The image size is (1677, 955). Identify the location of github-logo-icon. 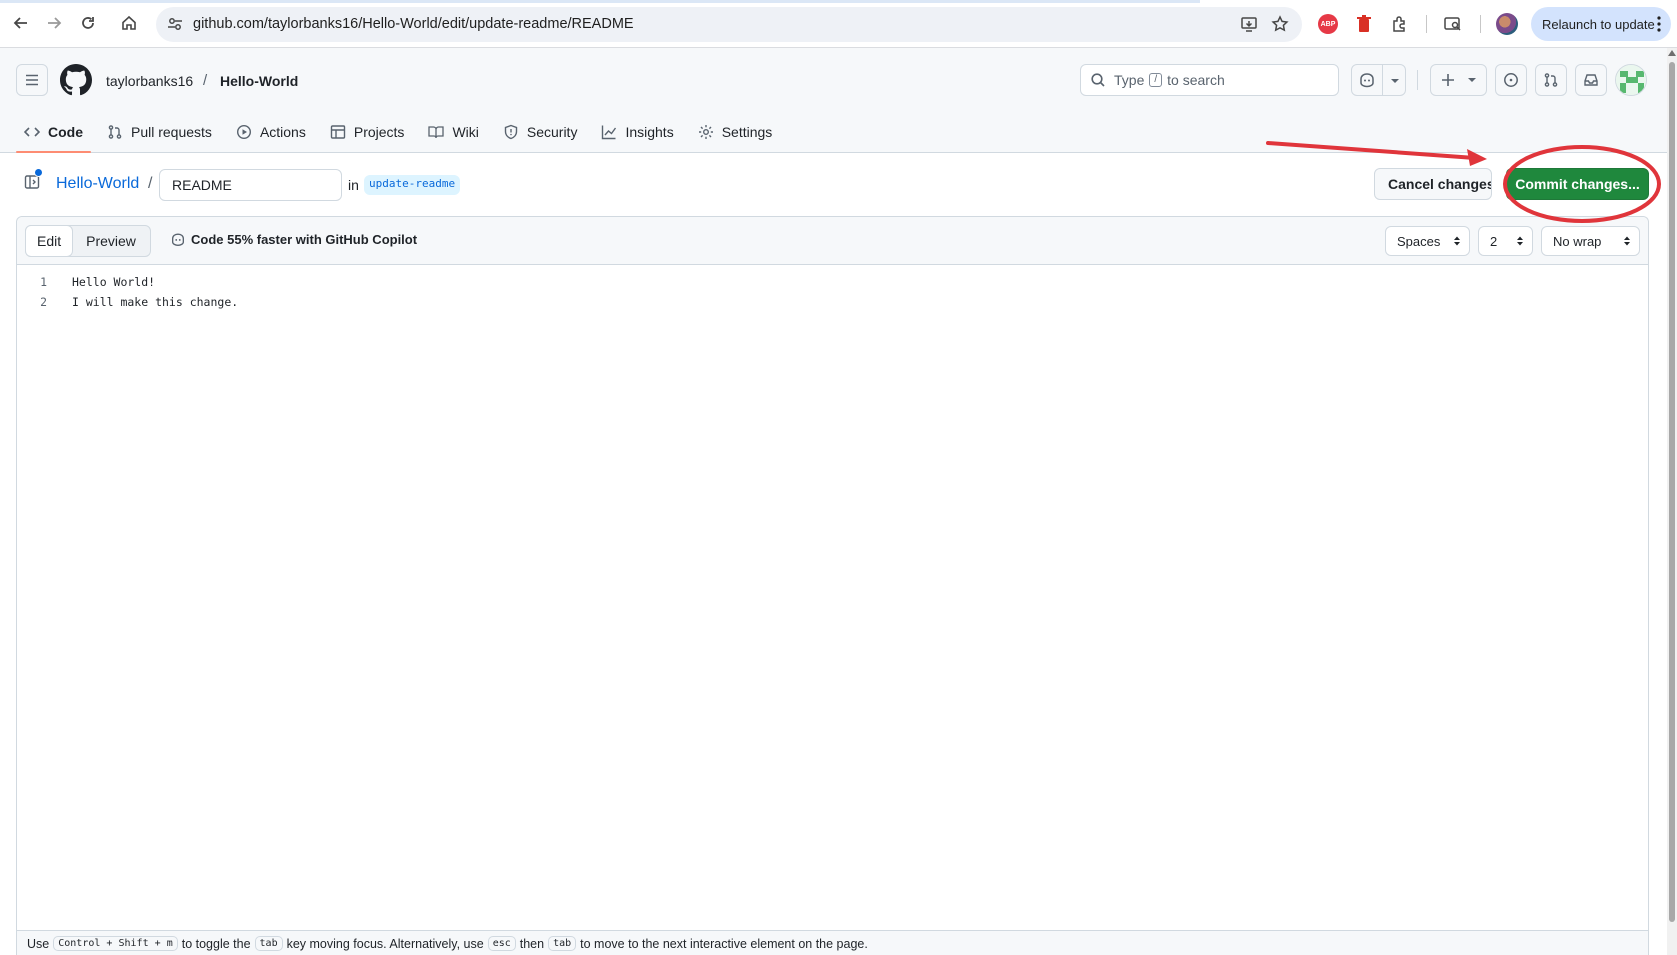
(76, 80).